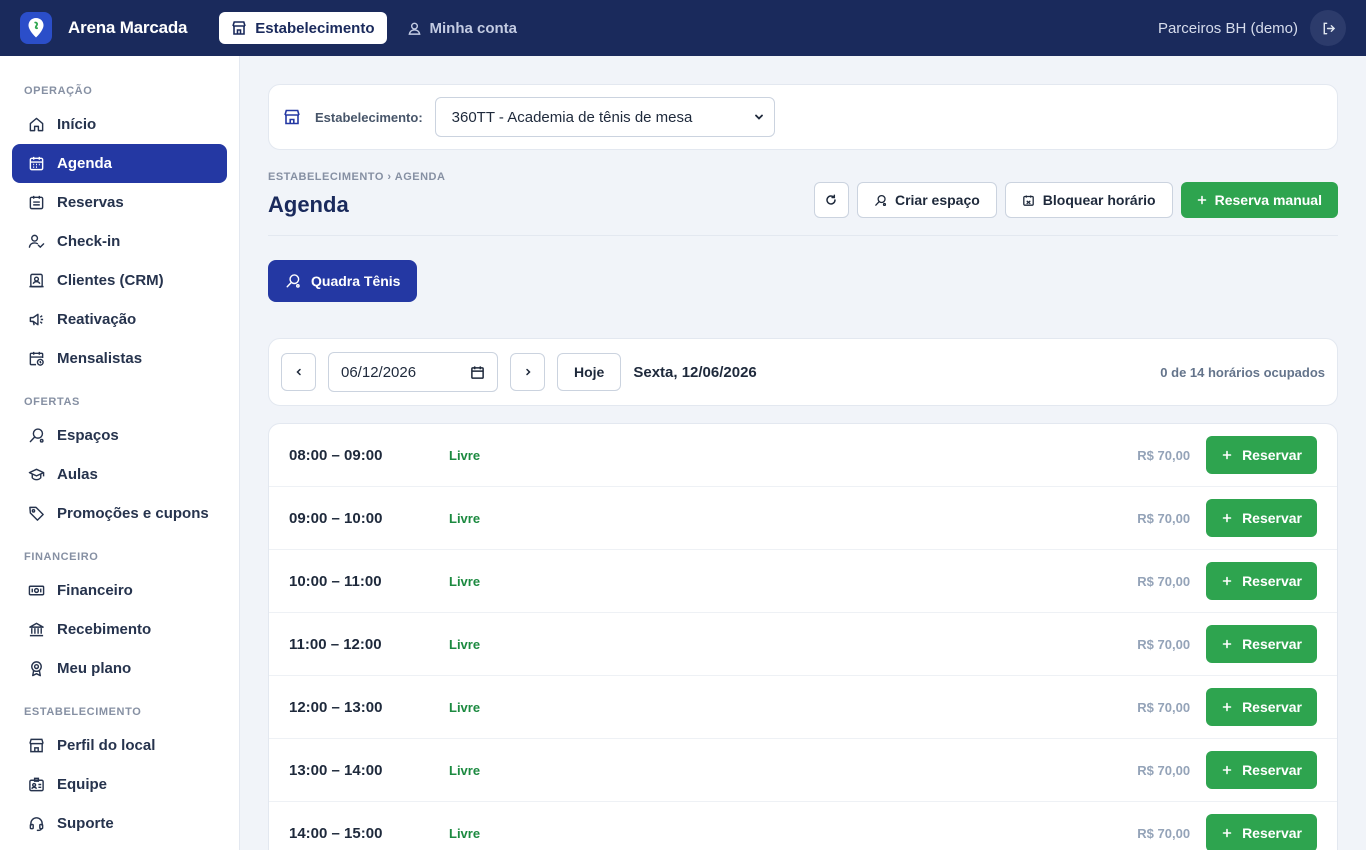 The height and width of the screenshot is (850, 1366). I want to click on map-pin-icon, so click(36, 28).